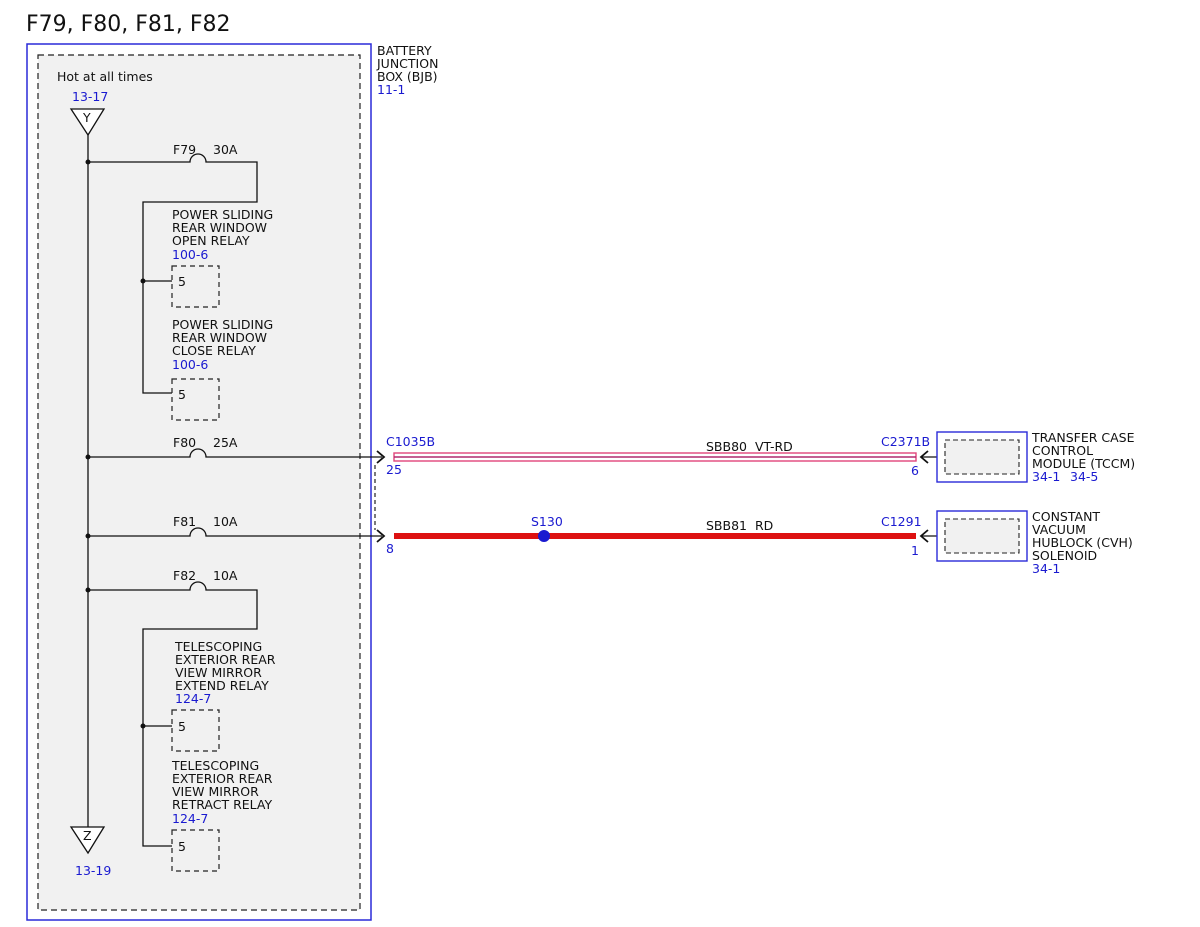  What do you see at coordinates (193, 698) in the screenshot?
I see `relay-3-ref: 124-7` at bounding box center [193, 698].